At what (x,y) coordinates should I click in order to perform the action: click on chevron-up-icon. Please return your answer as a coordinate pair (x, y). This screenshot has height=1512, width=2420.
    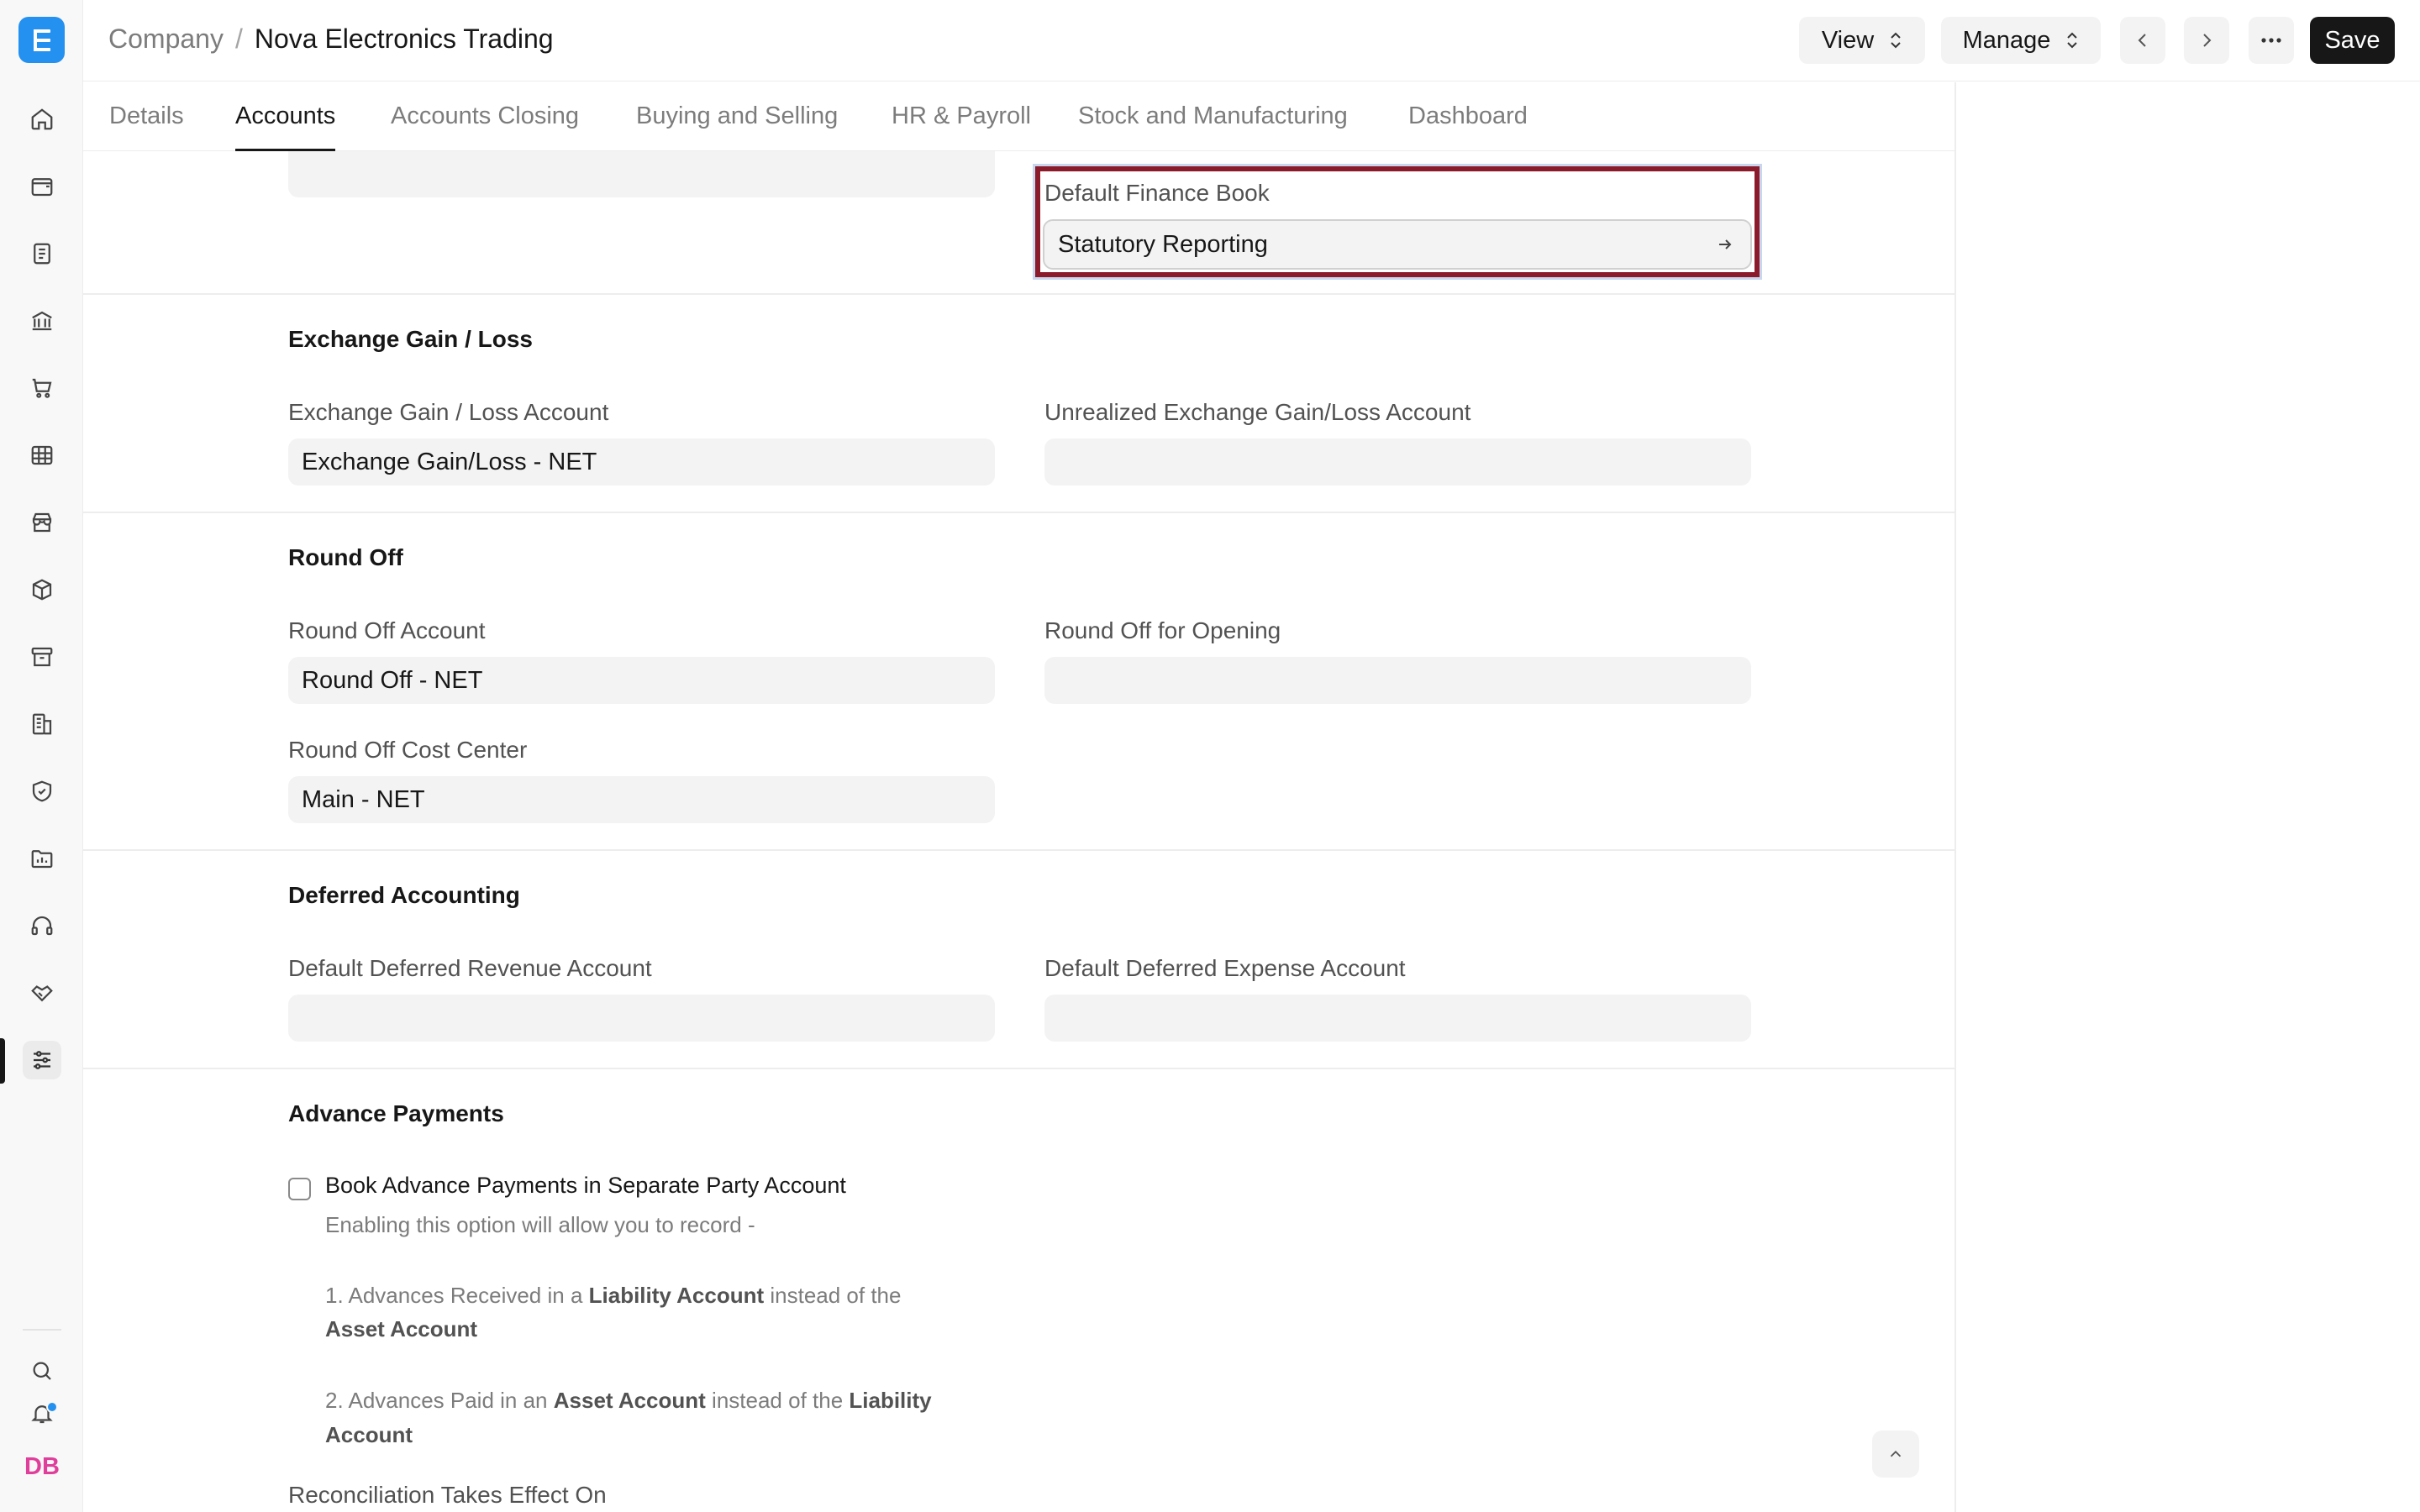
    Looking at the image, I should click on (1896, 1453).